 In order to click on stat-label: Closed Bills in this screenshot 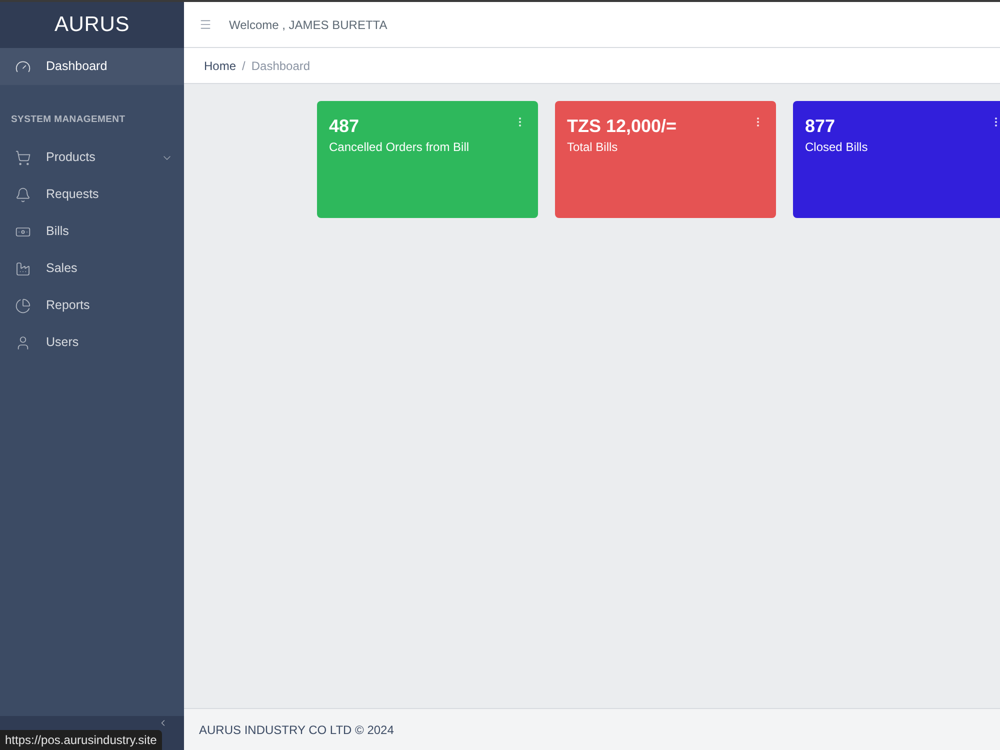, I will do `click(836, 147)`.